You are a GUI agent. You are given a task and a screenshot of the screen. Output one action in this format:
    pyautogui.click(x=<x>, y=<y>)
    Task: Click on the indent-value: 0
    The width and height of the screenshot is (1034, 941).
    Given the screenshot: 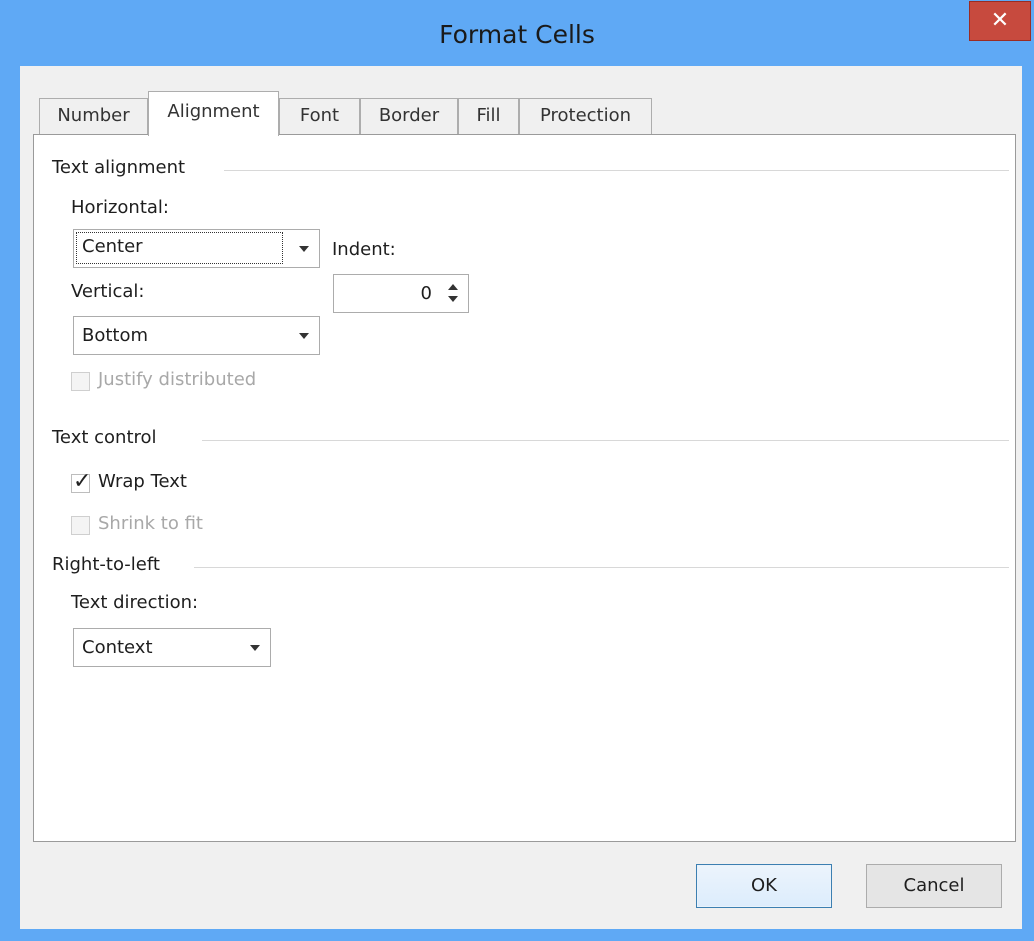 What is the action you would take?
    pyautogui.click(x=426, y=293)
    